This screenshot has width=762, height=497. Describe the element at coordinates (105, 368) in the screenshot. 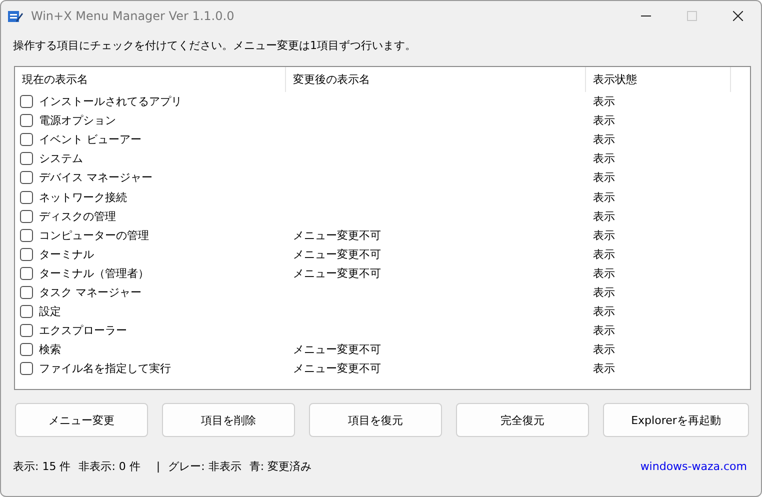

I see `item-name: ファイル名を指定して実行` at that location.